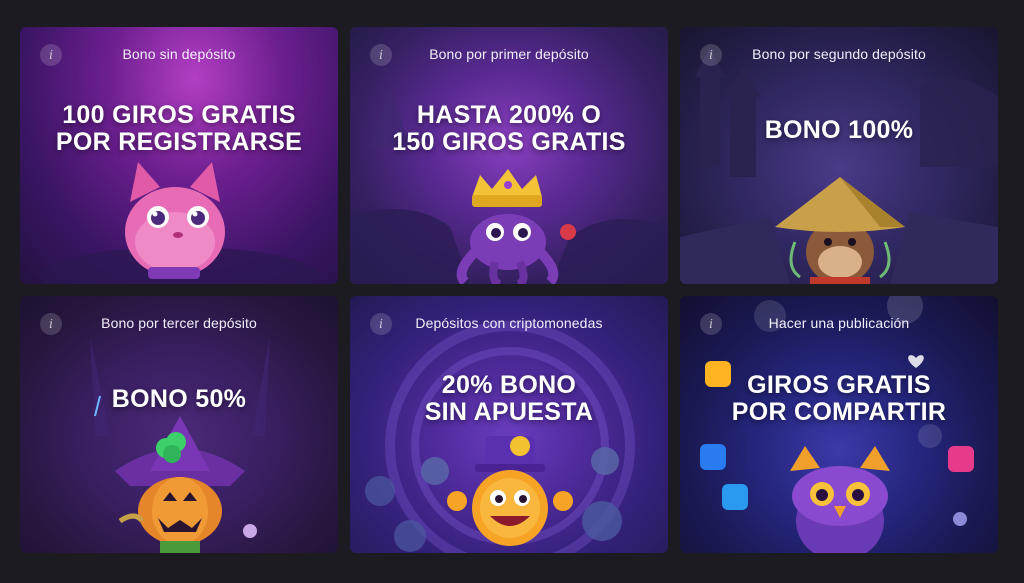 This screenshot has height=583, width=1024. What do you see at coordinates (509, 54) in the screenshot?
I see `card-subtitle: Bono por primer depósito` at bounding box center [509, 54].